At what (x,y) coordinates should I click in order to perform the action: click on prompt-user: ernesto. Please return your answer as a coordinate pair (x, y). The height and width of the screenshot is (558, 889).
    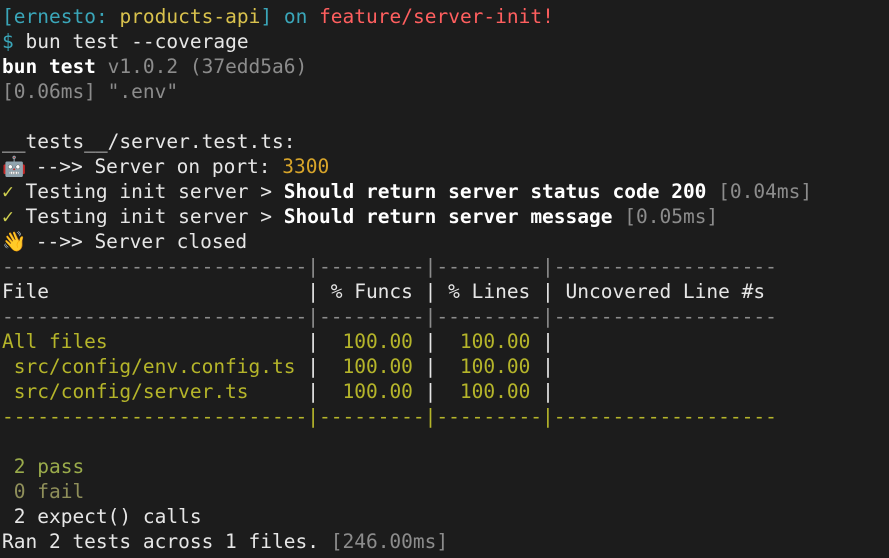
    Looking at the image, I should click on (54, 16).